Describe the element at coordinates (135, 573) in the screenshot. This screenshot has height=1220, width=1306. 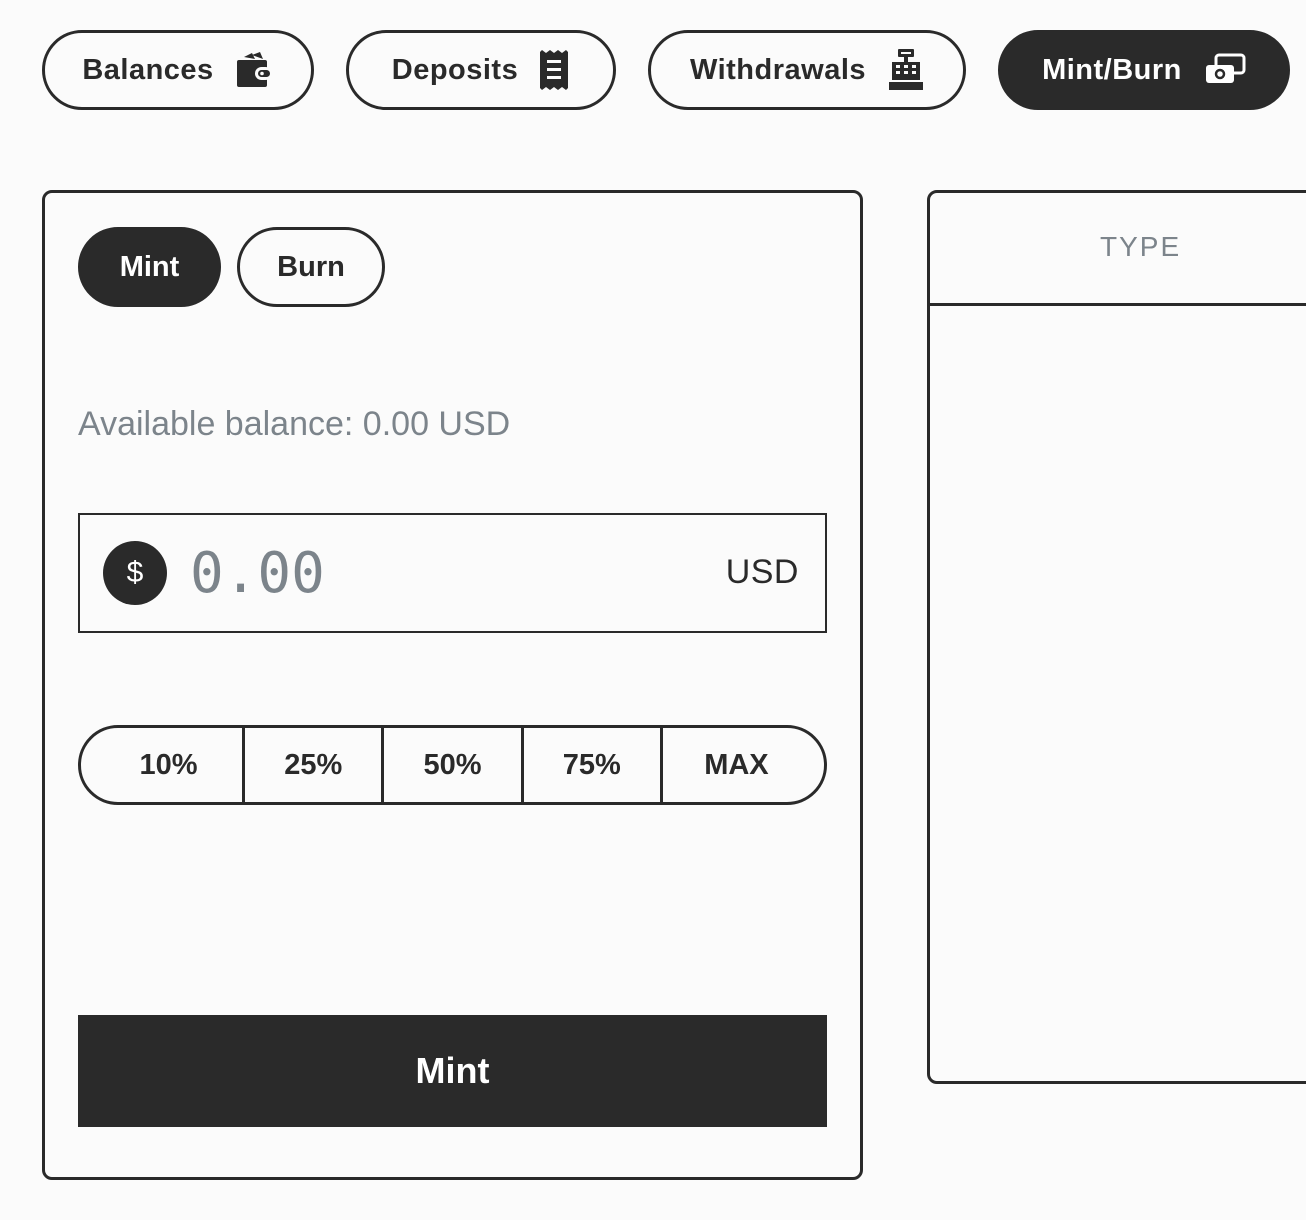
I see `dollar-icon: $` at that location.